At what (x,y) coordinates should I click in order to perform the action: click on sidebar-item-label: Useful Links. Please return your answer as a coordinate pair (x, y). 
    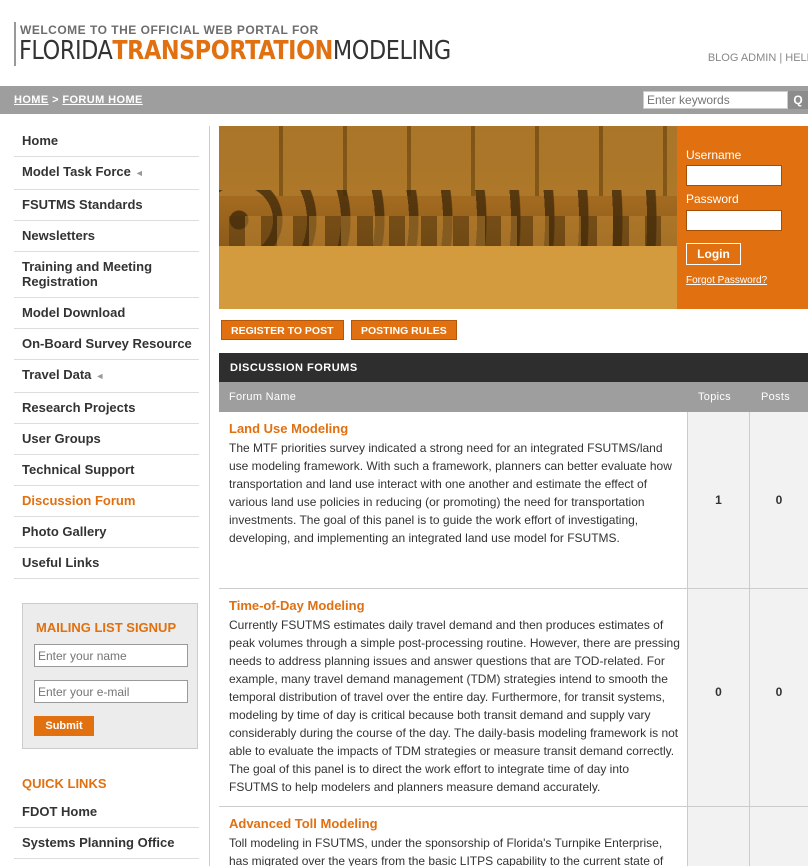
    Looking at the image, I should click on (61, 562).